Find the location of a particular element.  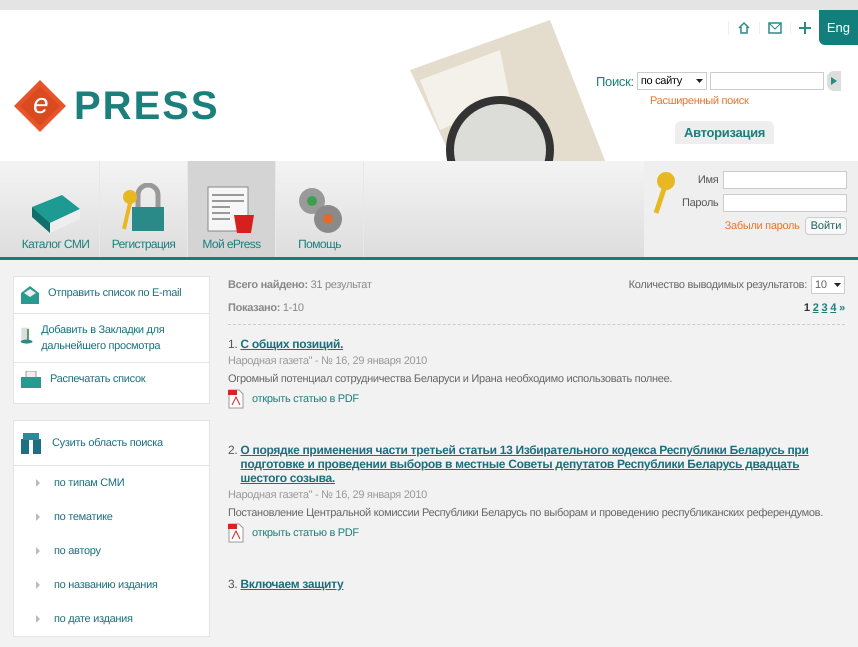

filter-link: по названию издания is located at coordinates (106, 585).